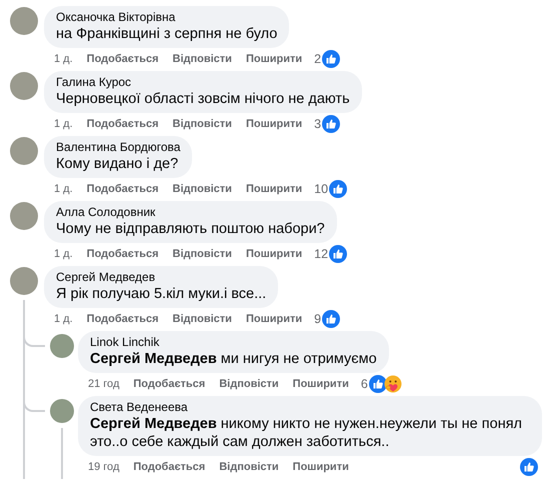  I want to click on comment-text: на Франківщині з серпня не було, so click(167, 34).